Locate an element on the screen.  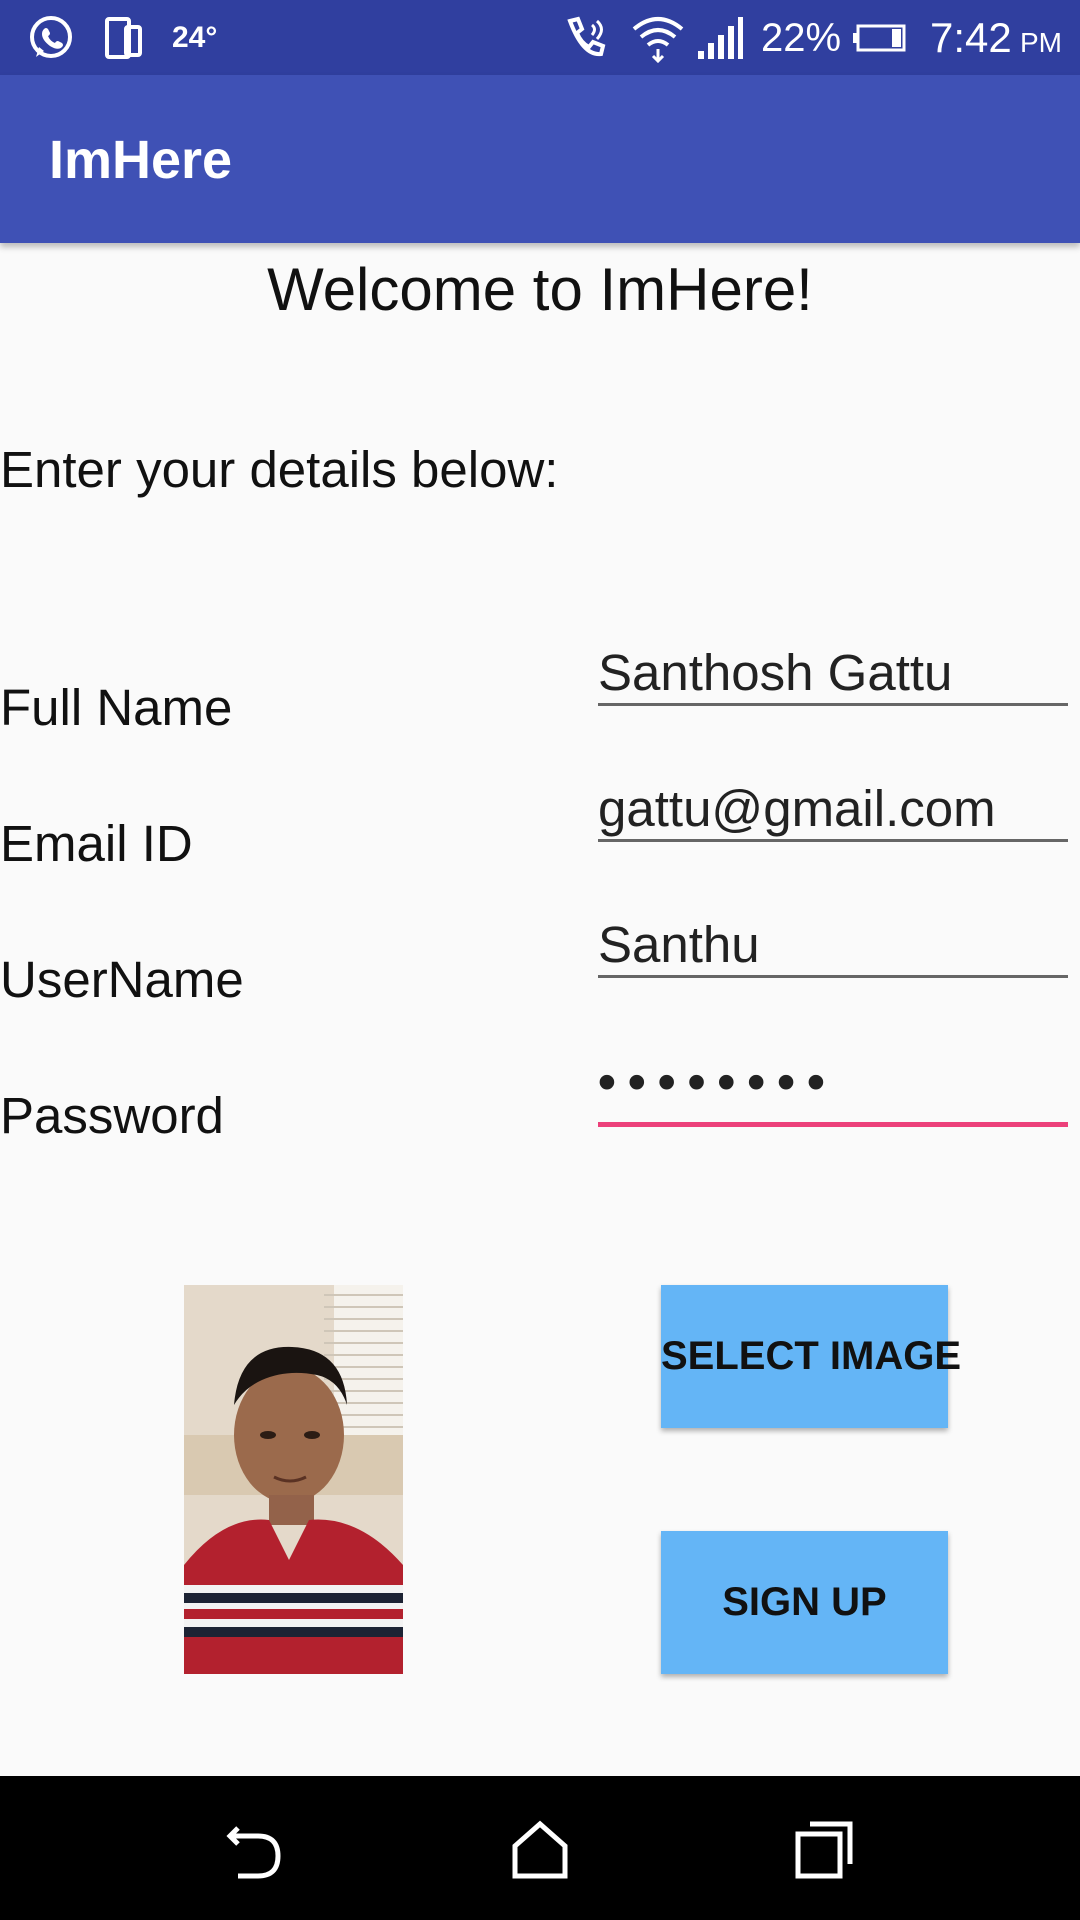
navigation-bar is located at coordinates (540, 1848).